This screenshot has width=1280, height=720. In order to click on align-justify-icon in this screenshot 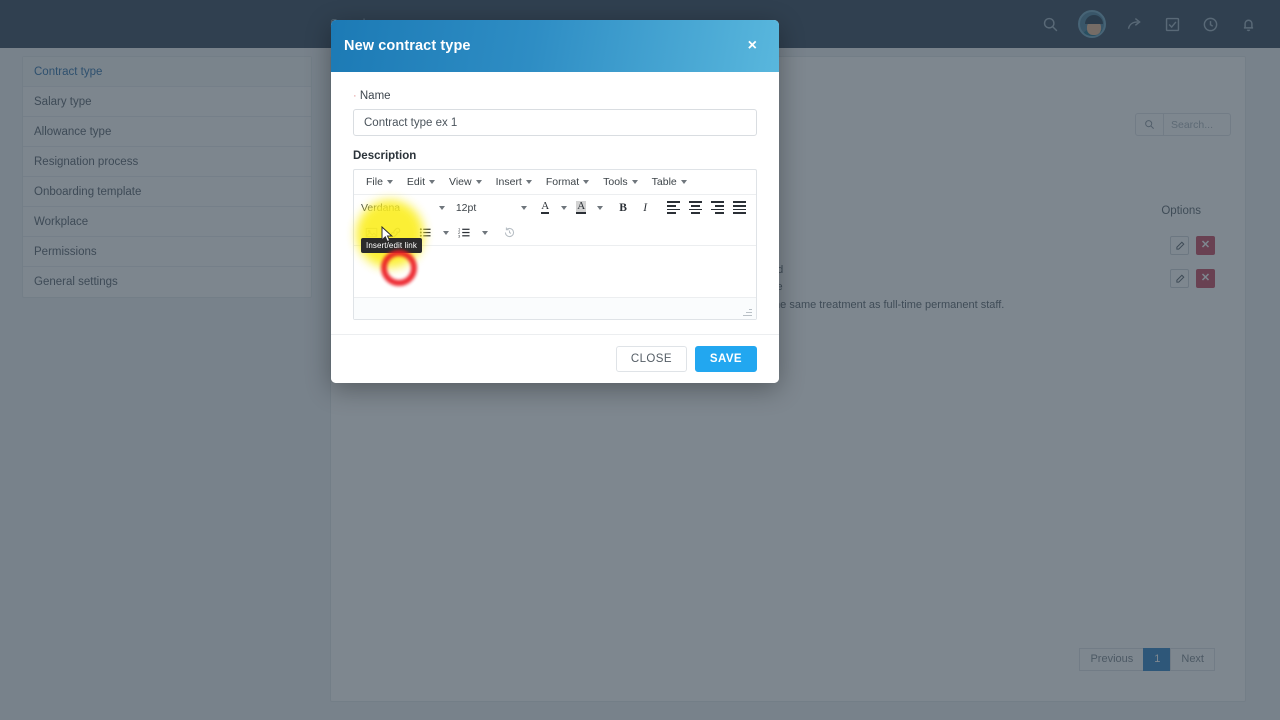, I will do `click(739, 207)`.